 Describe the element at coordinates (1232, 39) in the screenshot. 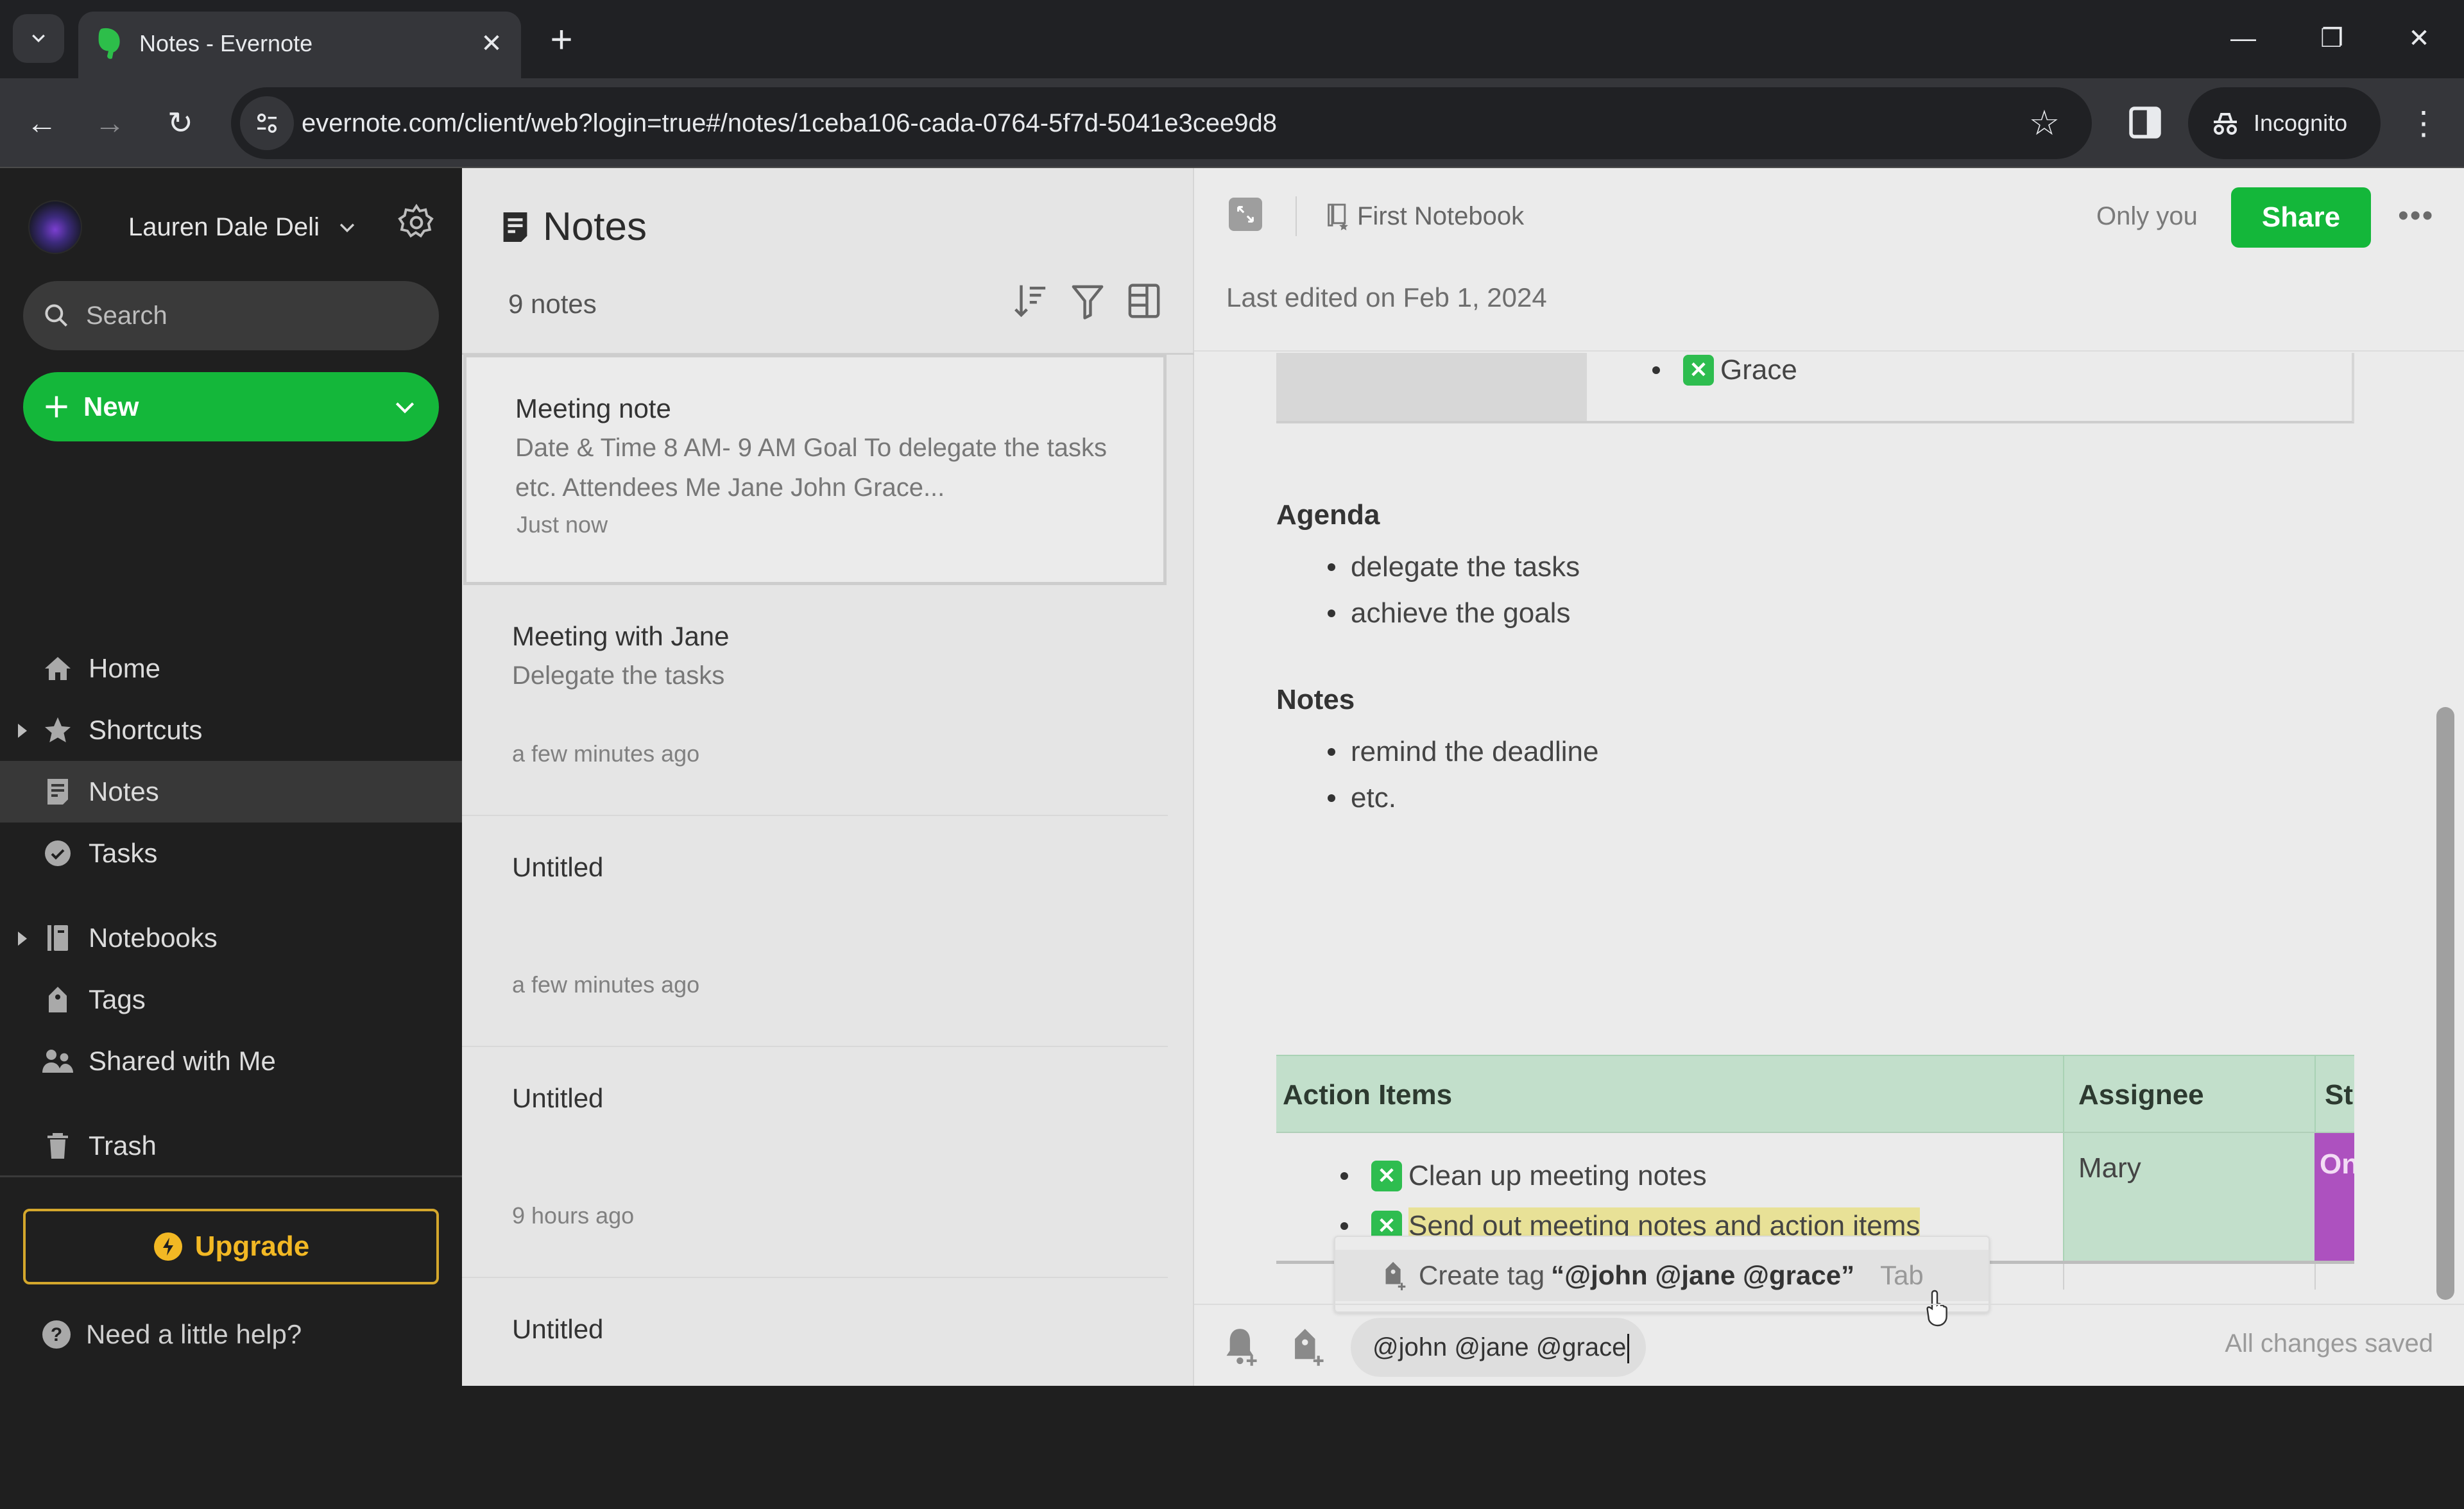

I see `browser-tab-bar: Notes - Evernote ✕ + — ❐ ✕` at that location.